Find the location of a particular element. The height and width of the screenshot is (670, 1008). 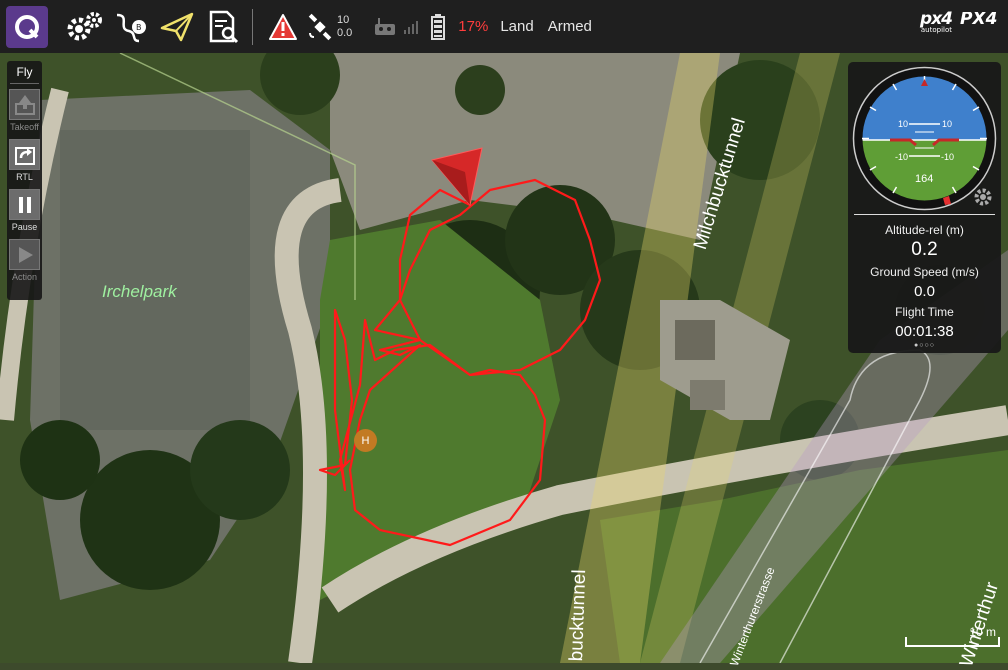

fly-tools-panel: Fly Takeoff RTL Pause Action is located at coordinates (24, 180).